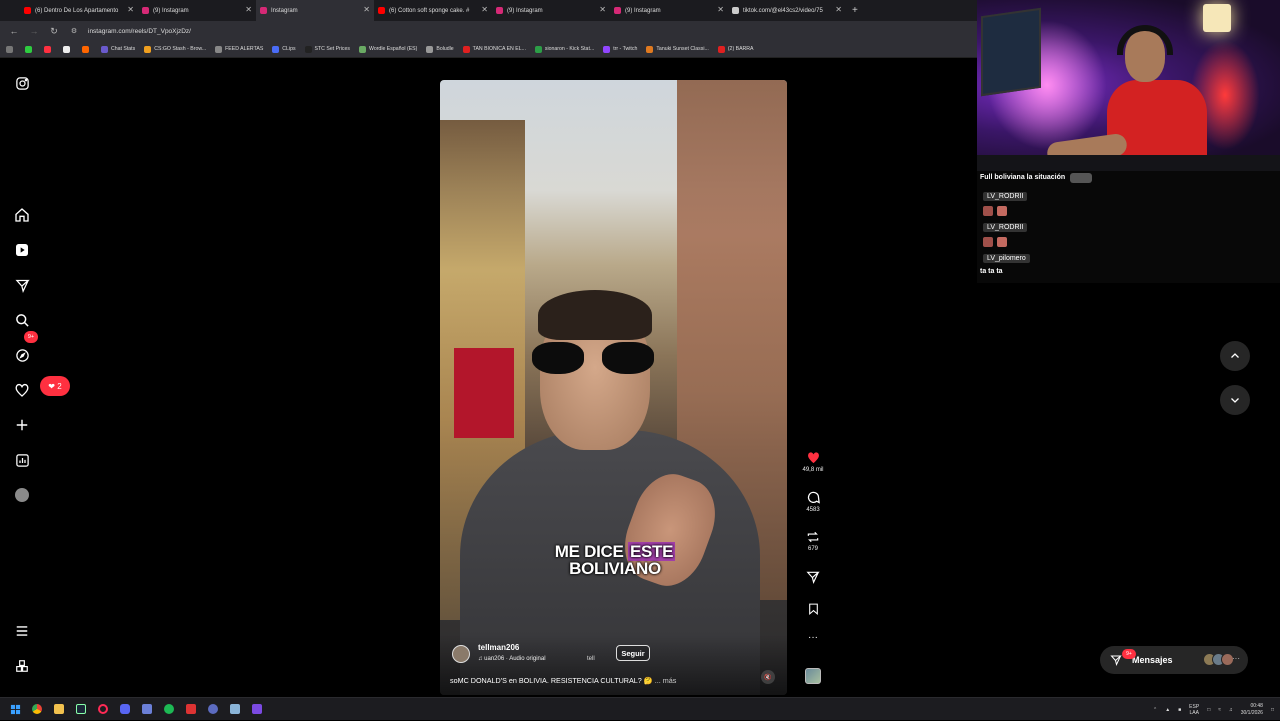  I want to click on audio-thumbnail, so click(813, 676).